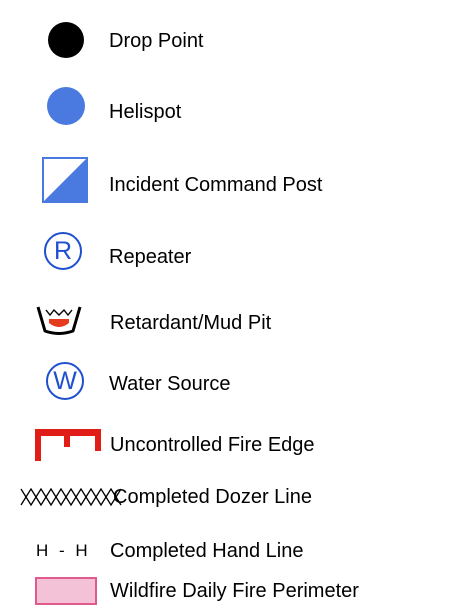  I want to click on completed-hand-line-icon: H - H, so click(62, 550).